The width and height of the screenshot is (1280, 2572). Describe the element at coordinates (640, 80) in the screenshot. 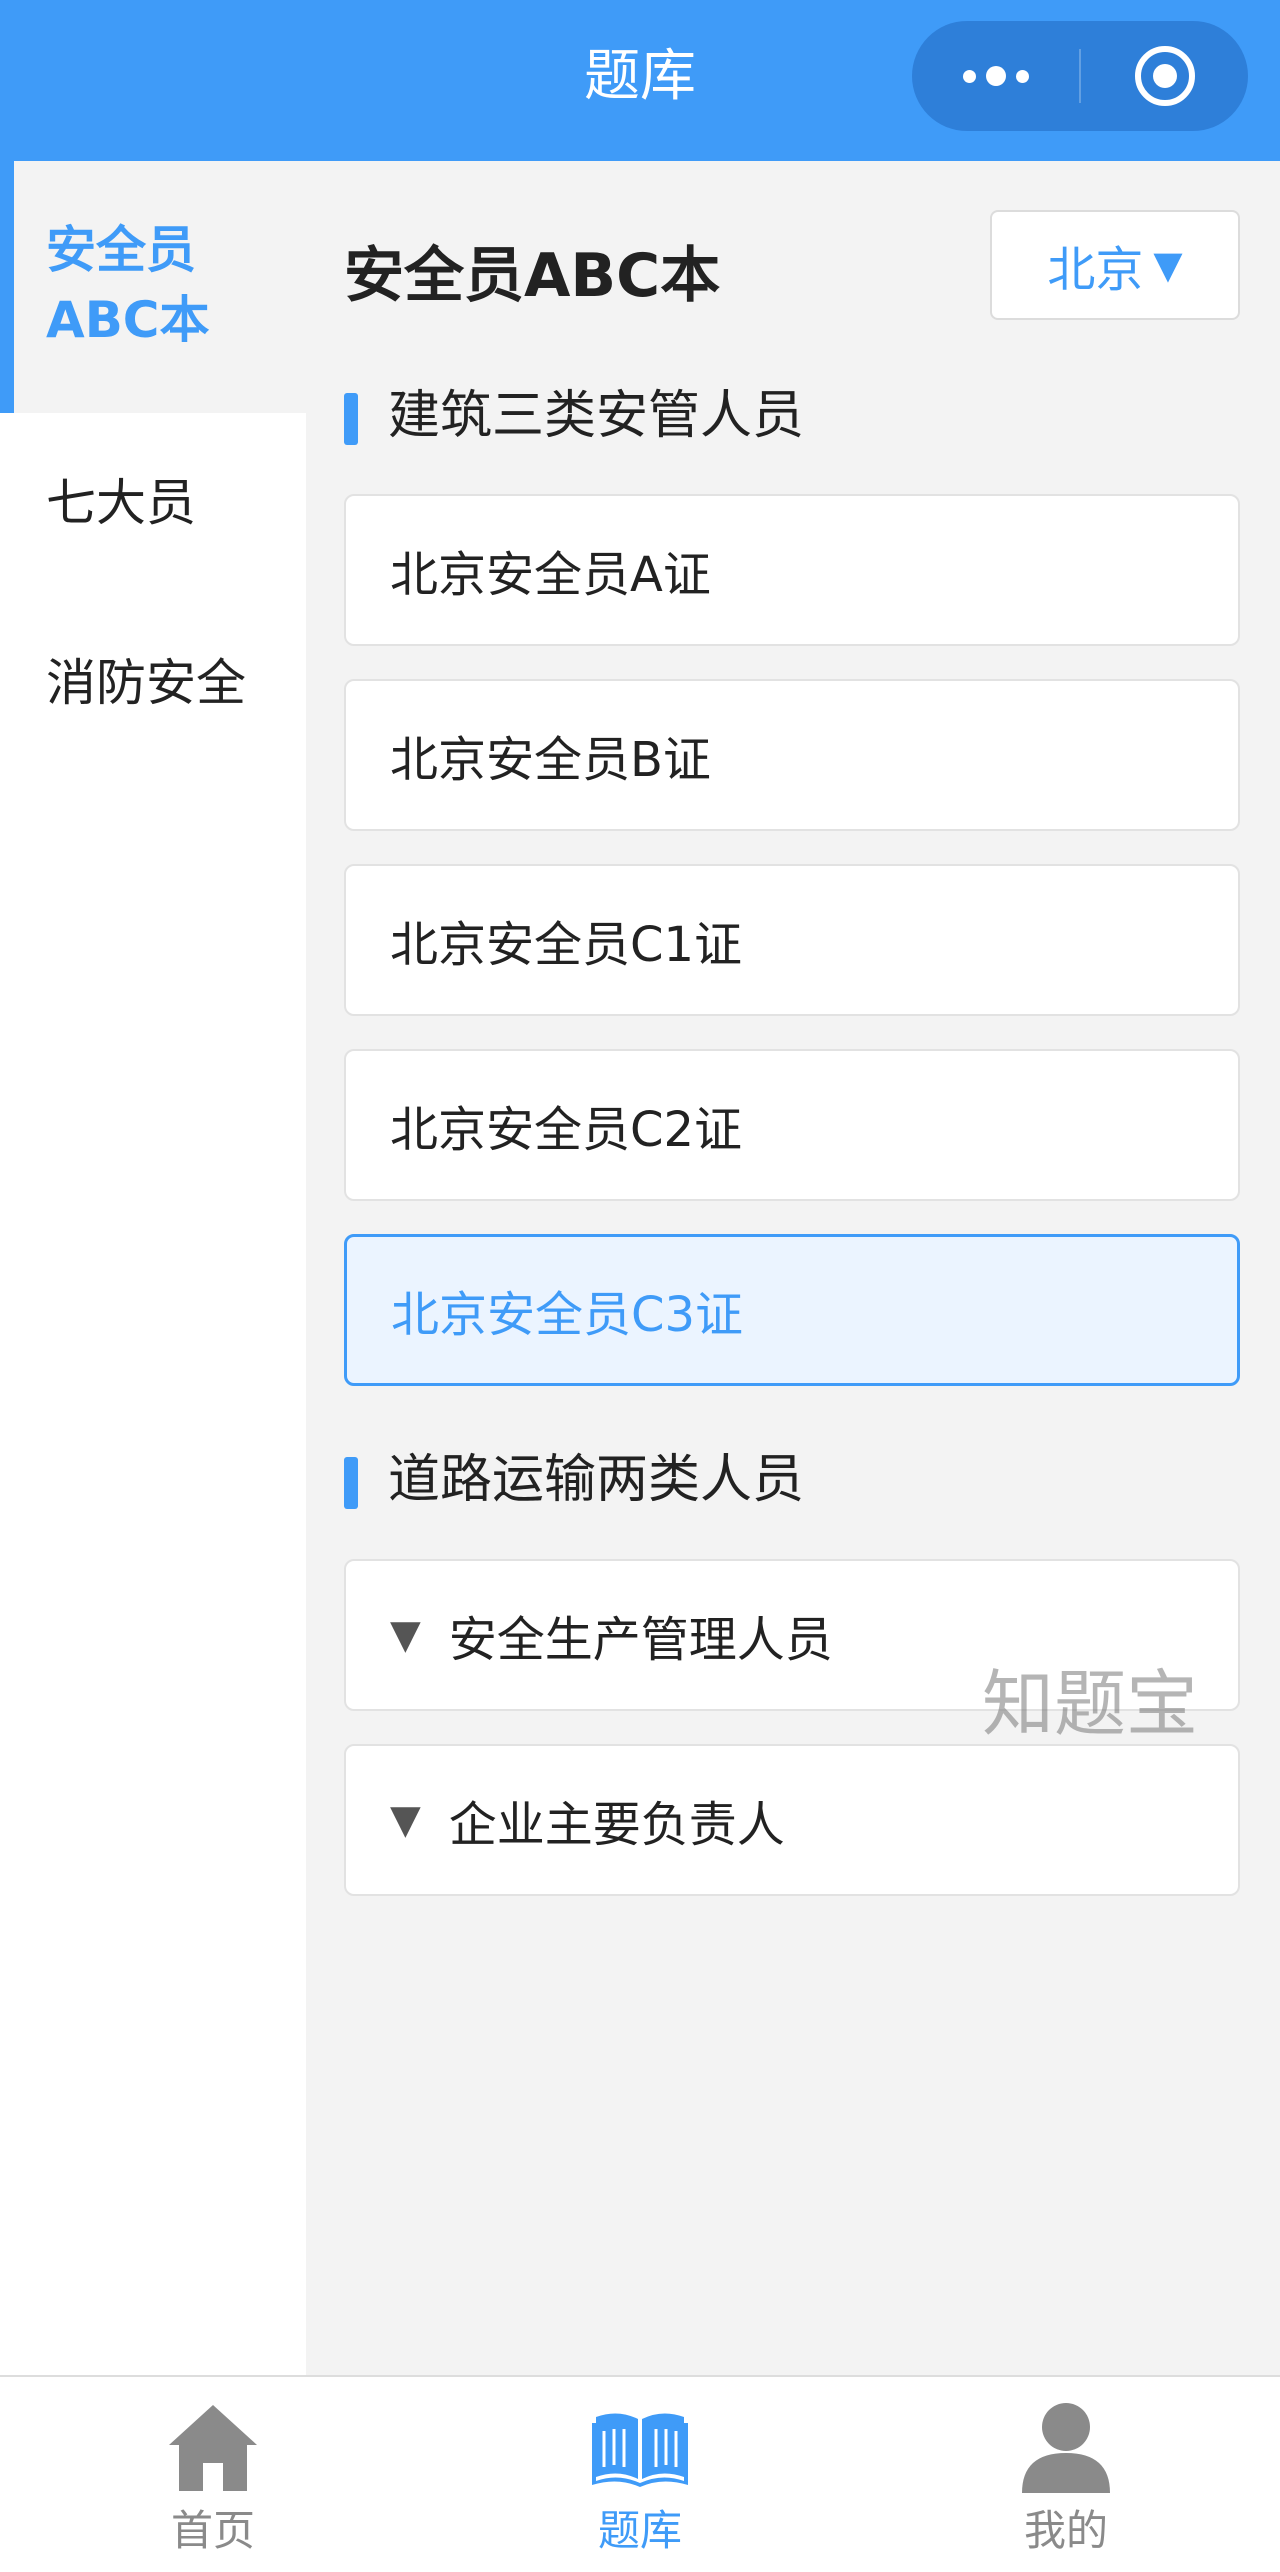

I see `top-navigation-bar: 题库` at that location.